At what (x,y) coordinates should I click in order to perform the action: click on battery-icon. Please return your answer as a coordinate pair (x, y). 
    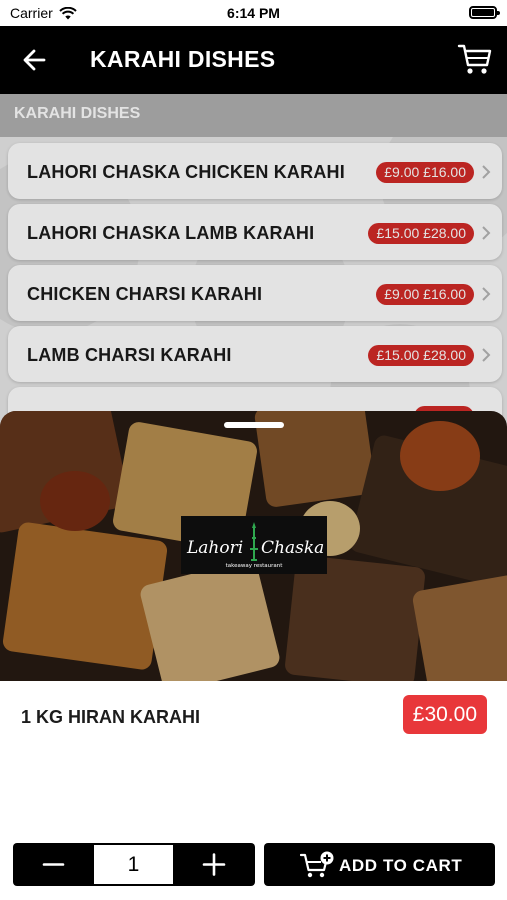
    Looking at the image, I should click on (484, 12).